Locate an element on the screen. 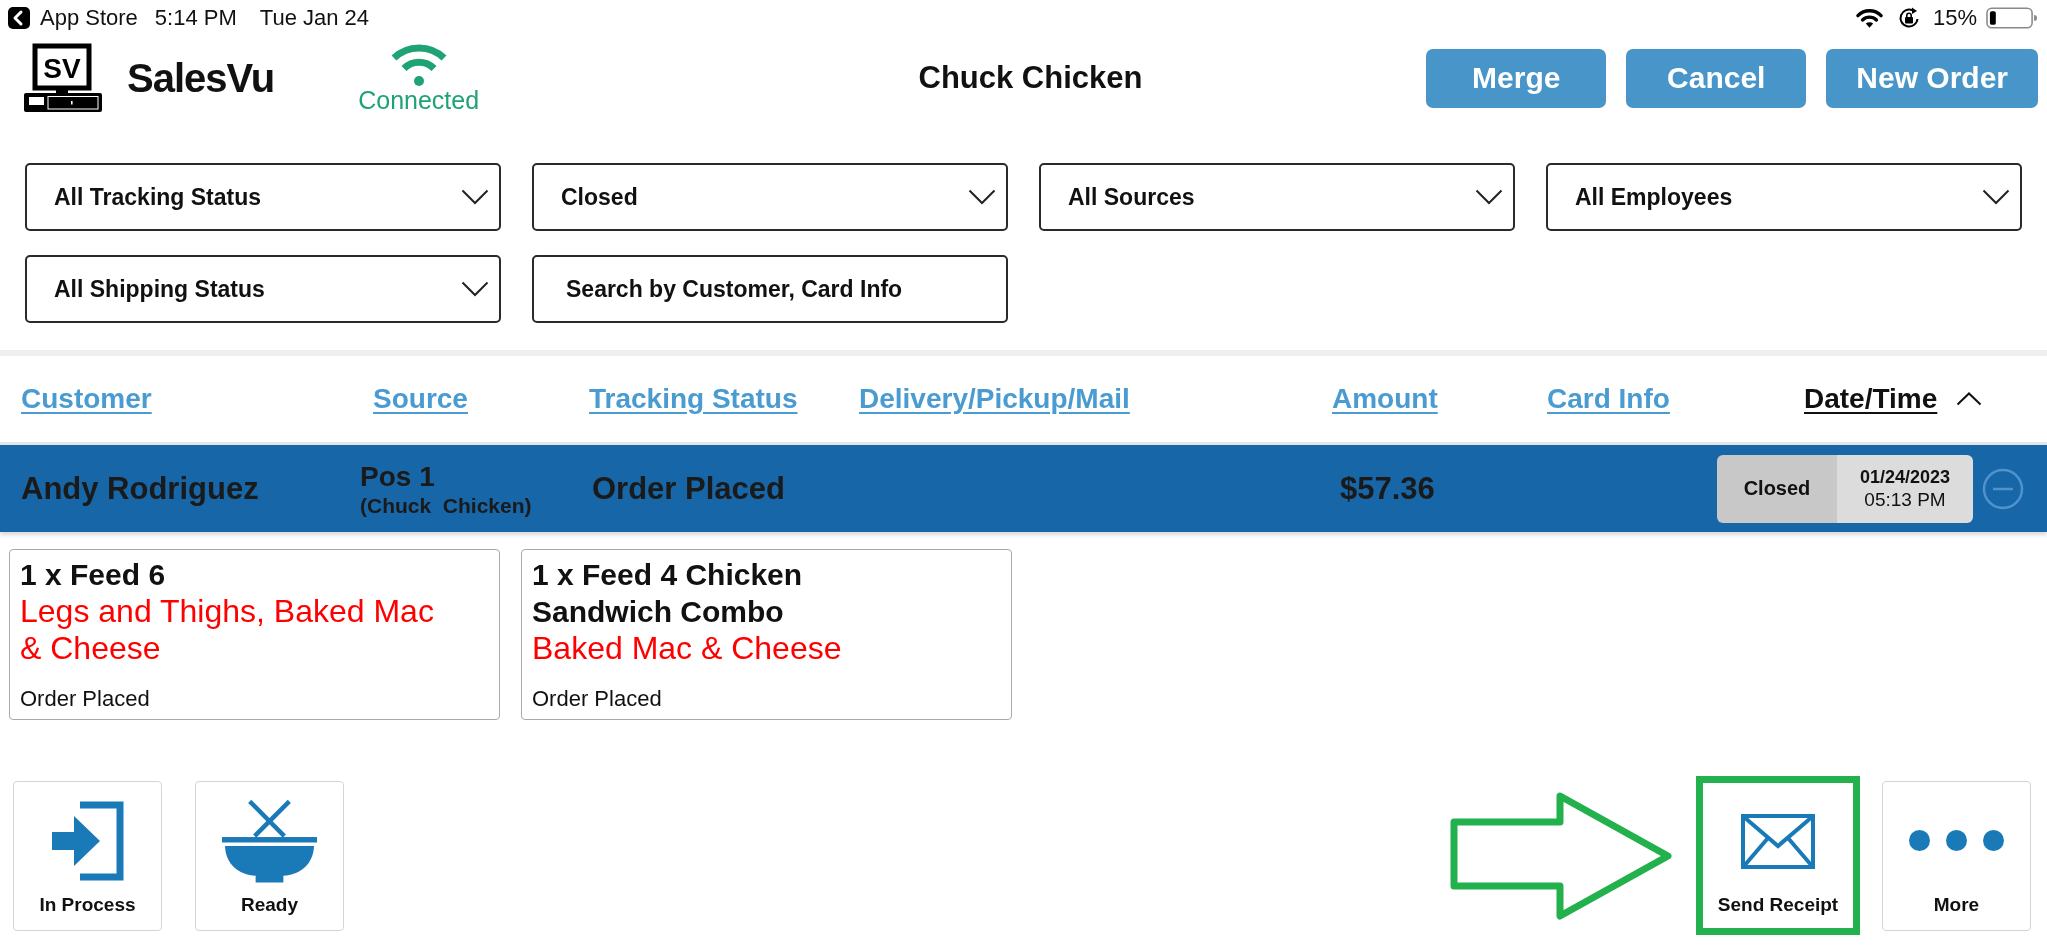  item-modifiers: Baked Mac & Cheese is located at coordinates (687, 648).